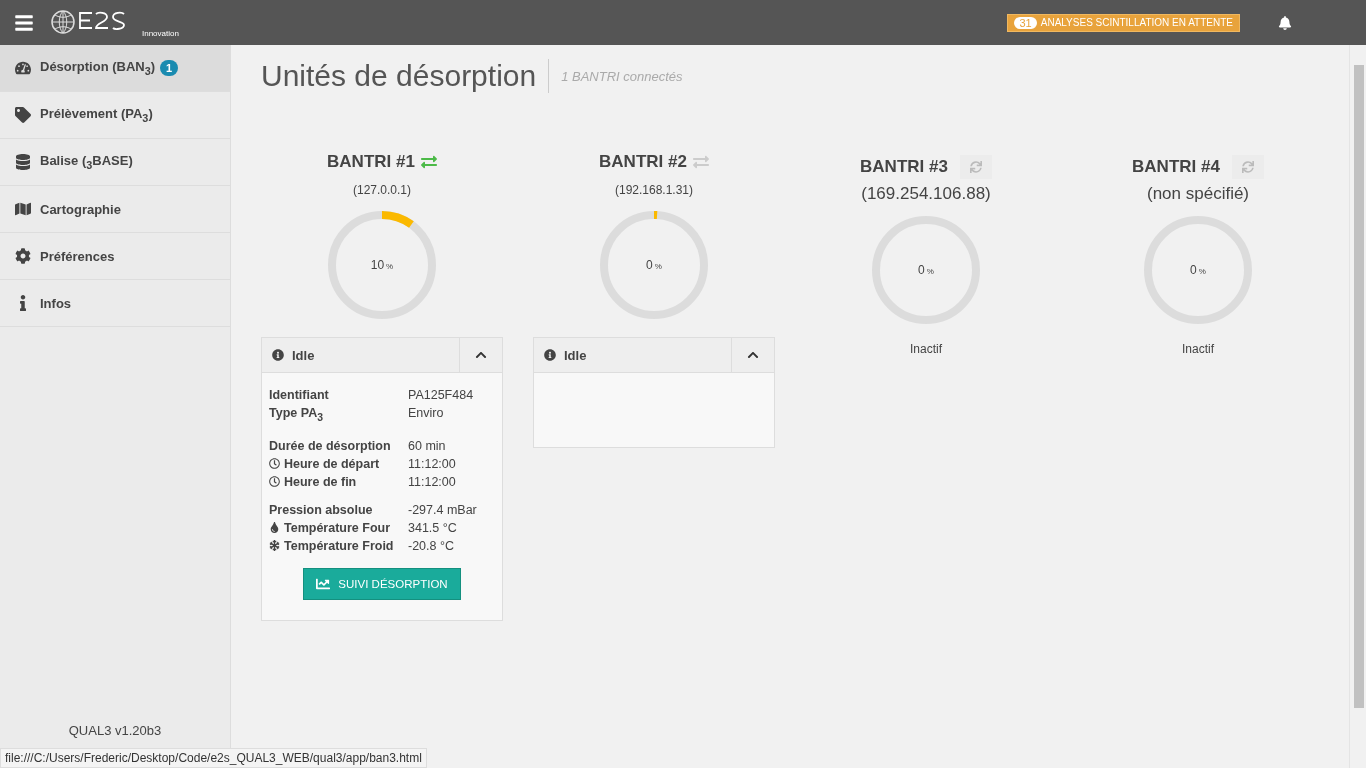 The image size is (1366, 768). I want to click on sidebar-item: Infos, so click(115, 303).